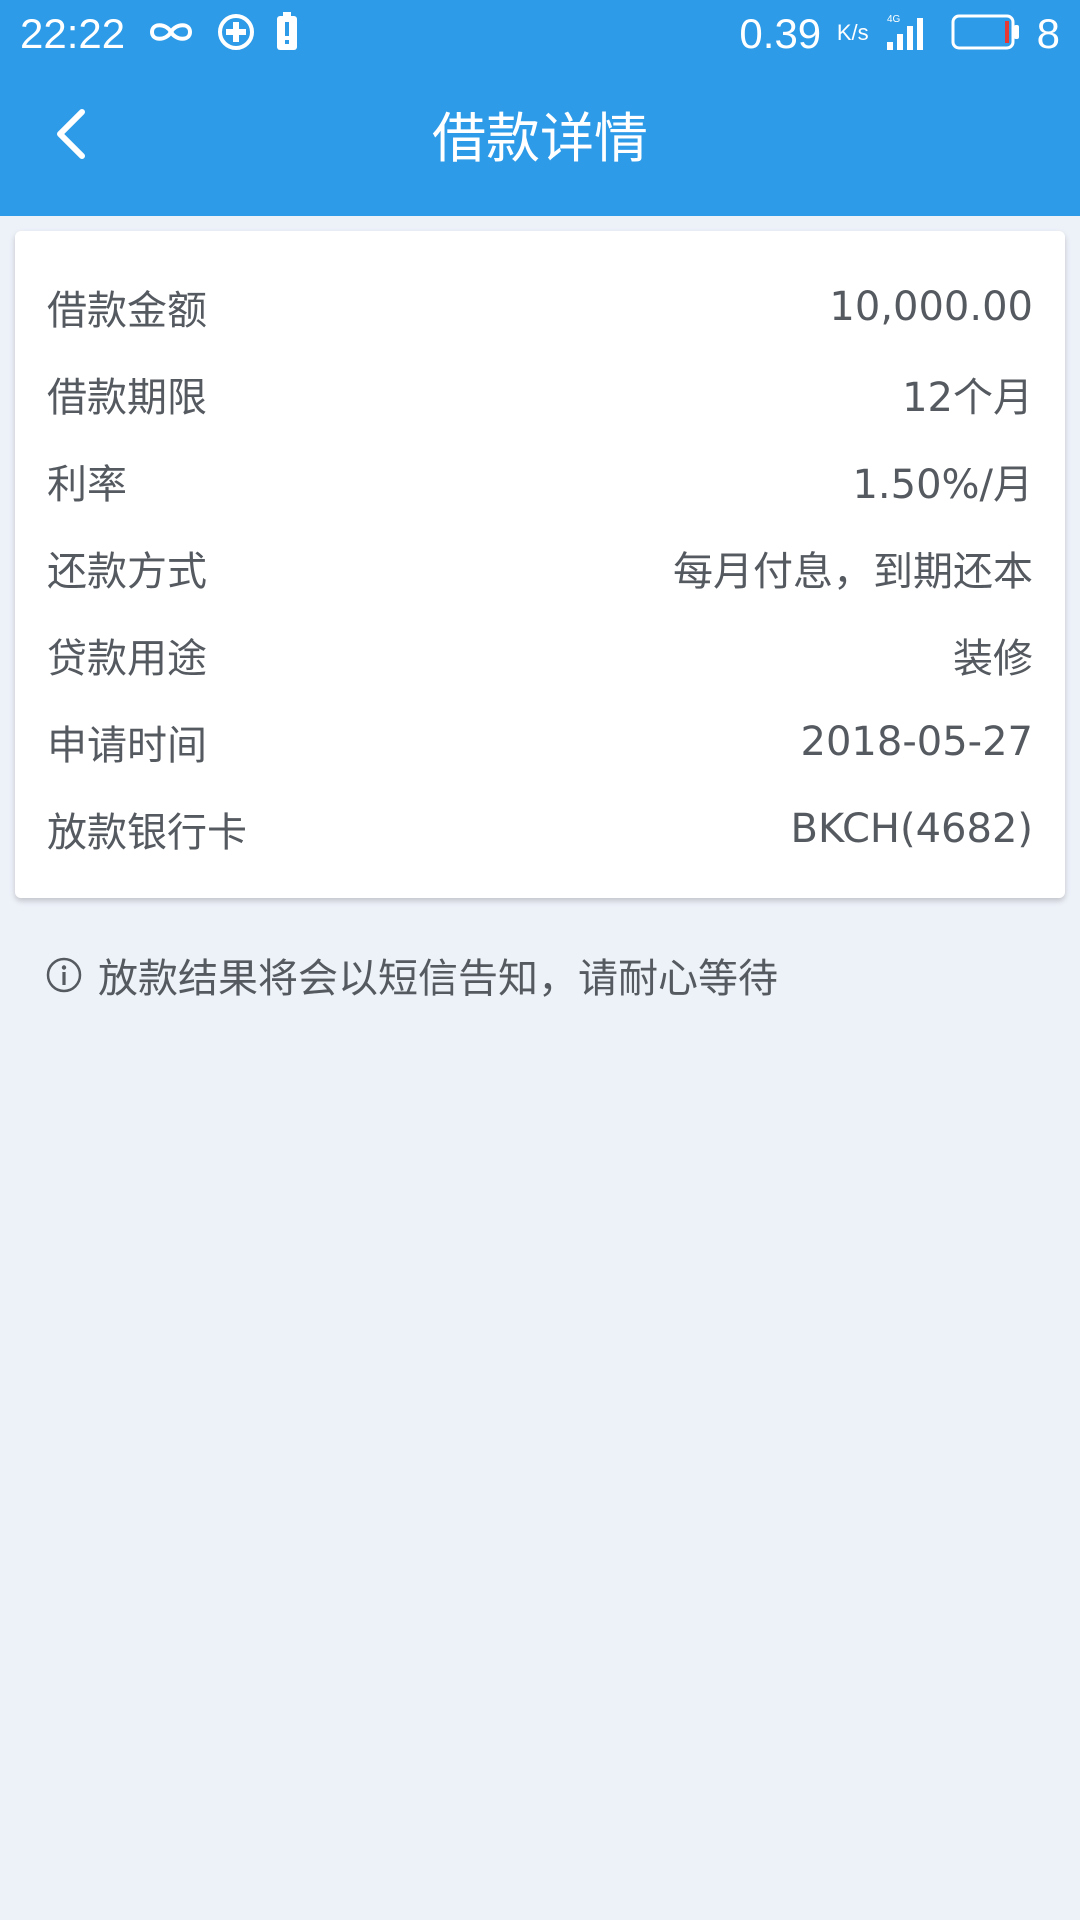 The image size is (1080, 1920). What do you see at coordinates (127, 658) in the screenshot?
I see `detail-label: 贷款用途` at bounding box center [127, 658].